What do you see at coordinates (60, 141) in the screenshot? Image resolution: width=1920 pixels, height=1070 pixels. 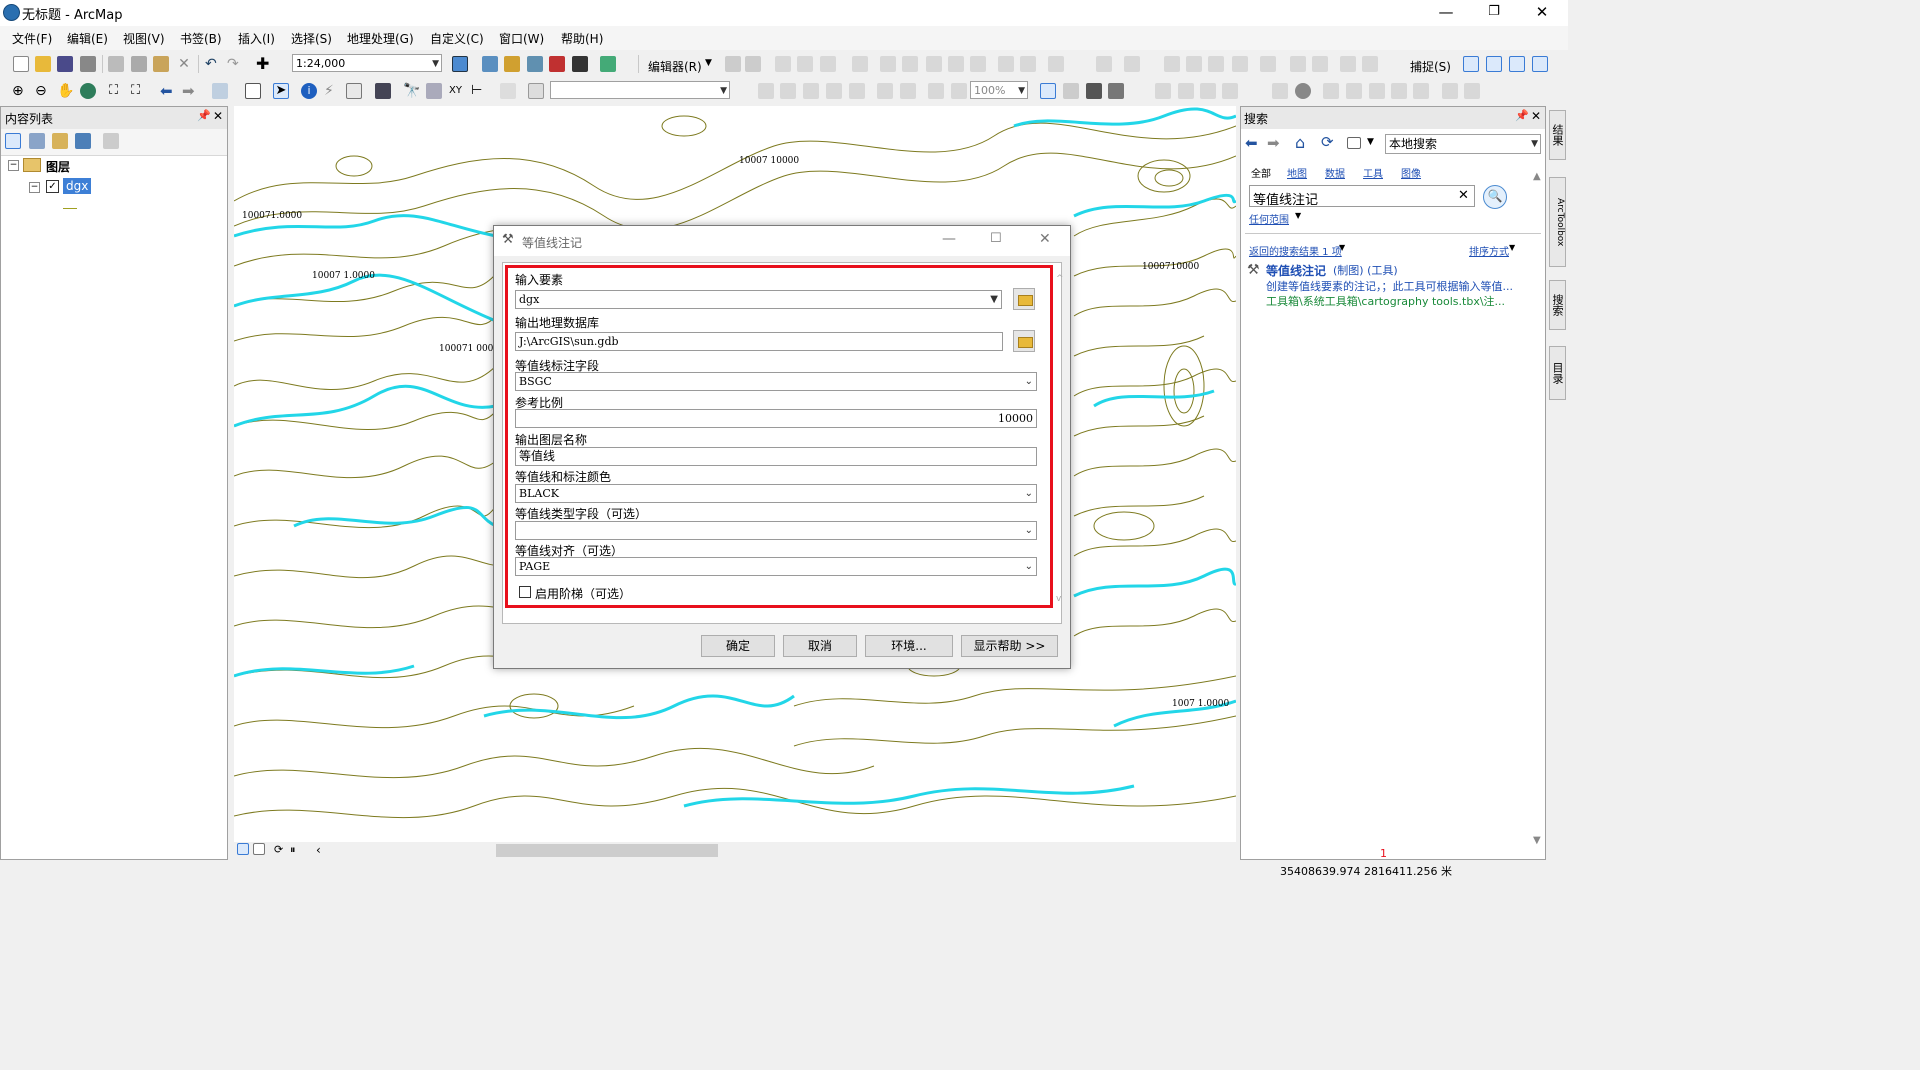 I see `list-by-visibility-icon` at bounding box center [60, 141].